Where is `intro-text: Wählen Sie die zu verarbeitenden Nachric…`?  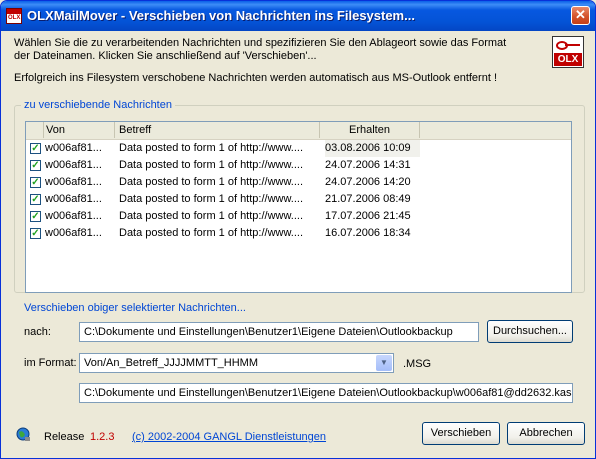
intro-text: Wählen Sie die zu verarbeitenden Nachric… is located at coordinates (274, 50).